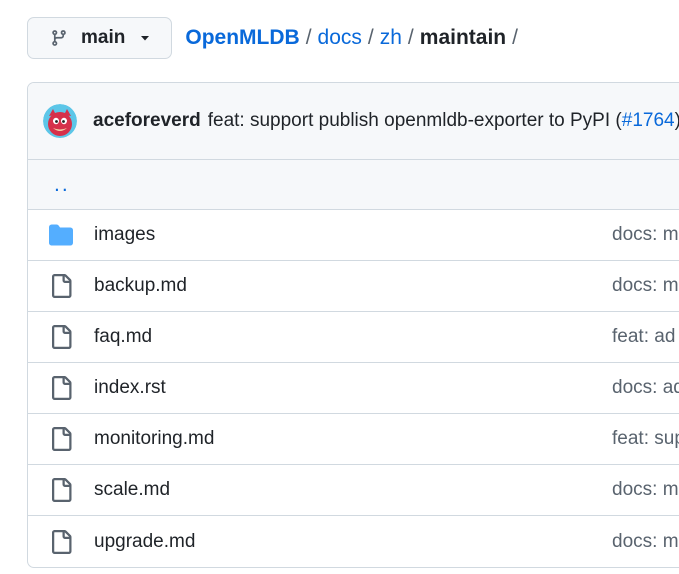 The image size is (679, 574). What do you see at coordinates (353, 235) in the screenshot?
I see `file-row: images docs: m` at bounding box center [353, 235].